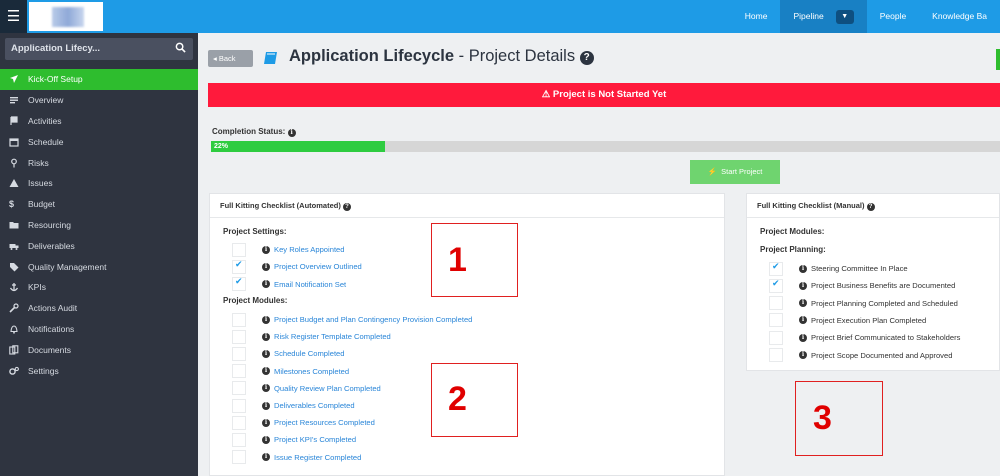 The width and height of the screenshot is (1000, 476). Describe the element at coordinates (309, 353) in the screenshot. I see `checklist-item-label: Schedule Completed` at that location.